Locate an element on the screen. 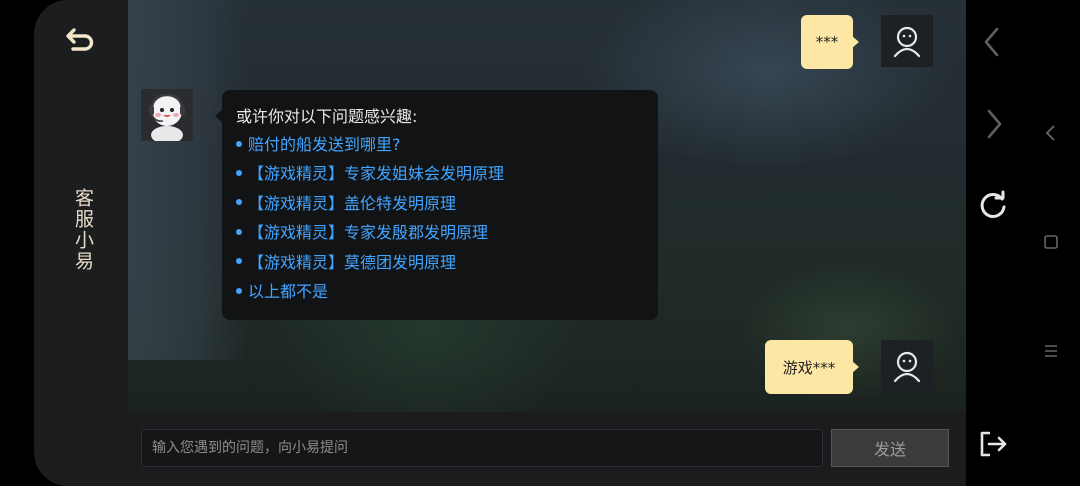  user-message-bubble: 游戏*** is located at coordinates (812, 367).